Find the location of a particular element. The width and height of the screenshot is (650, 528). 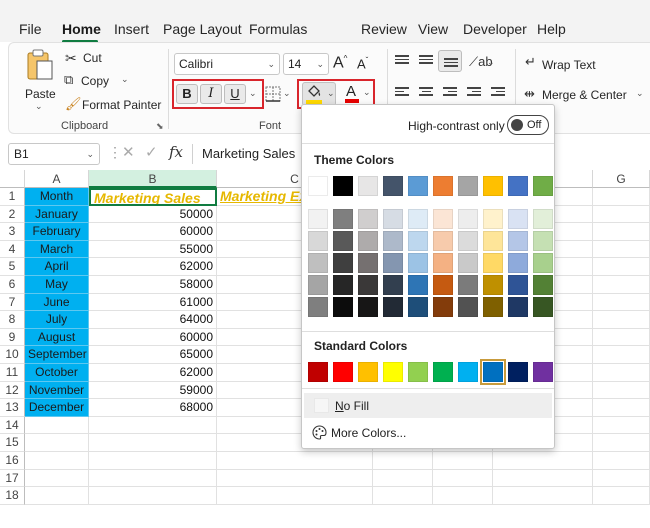

row-header: 16 is located at coordinates (12, 461).